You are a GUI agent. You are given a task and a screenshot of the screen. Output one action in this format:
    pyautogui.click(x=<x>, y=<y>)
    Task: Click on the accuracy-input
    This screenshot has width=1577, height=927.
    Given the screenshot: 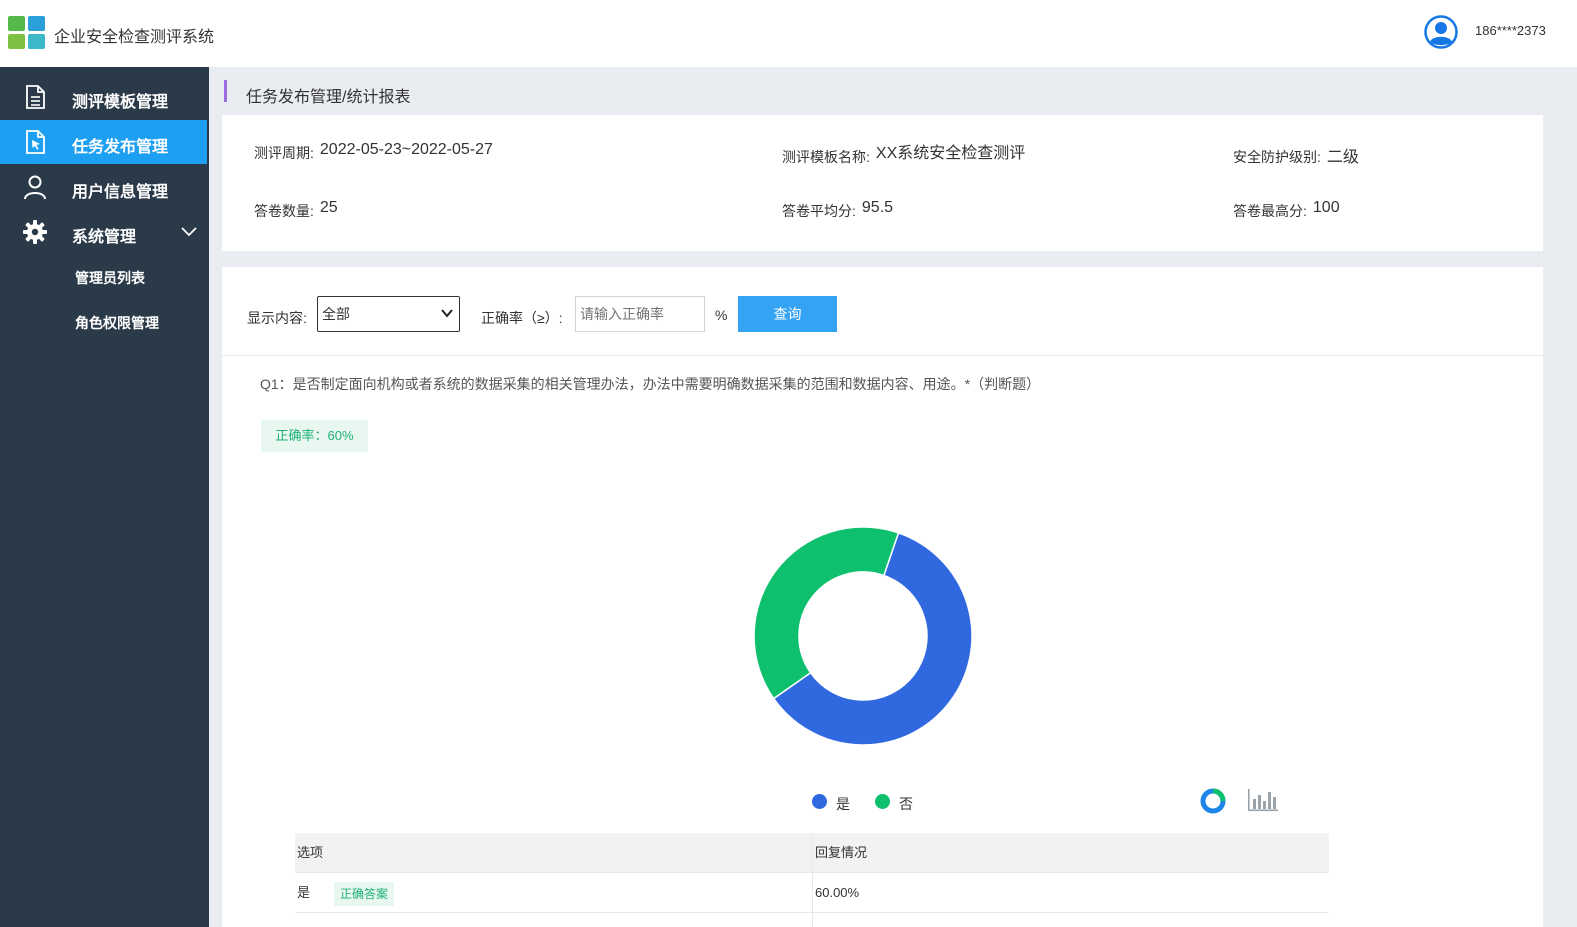 What is the action you would take?
    pyautogui.click(x=640, y=314)
    